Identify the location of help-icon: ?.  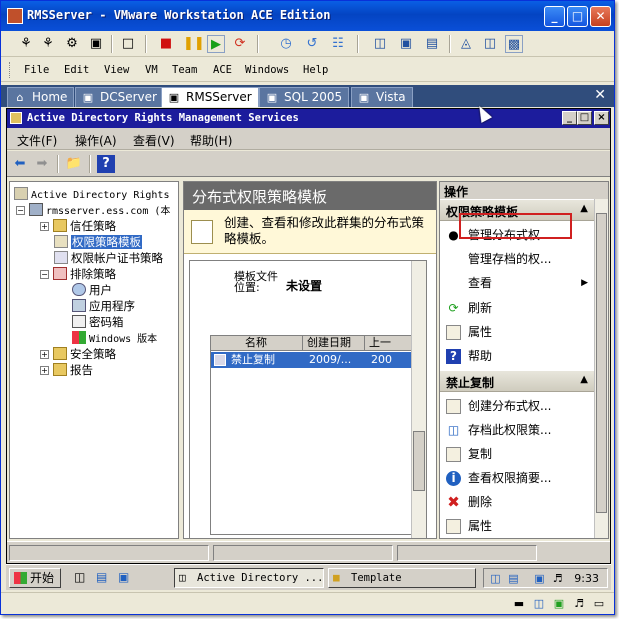
(106, 164).